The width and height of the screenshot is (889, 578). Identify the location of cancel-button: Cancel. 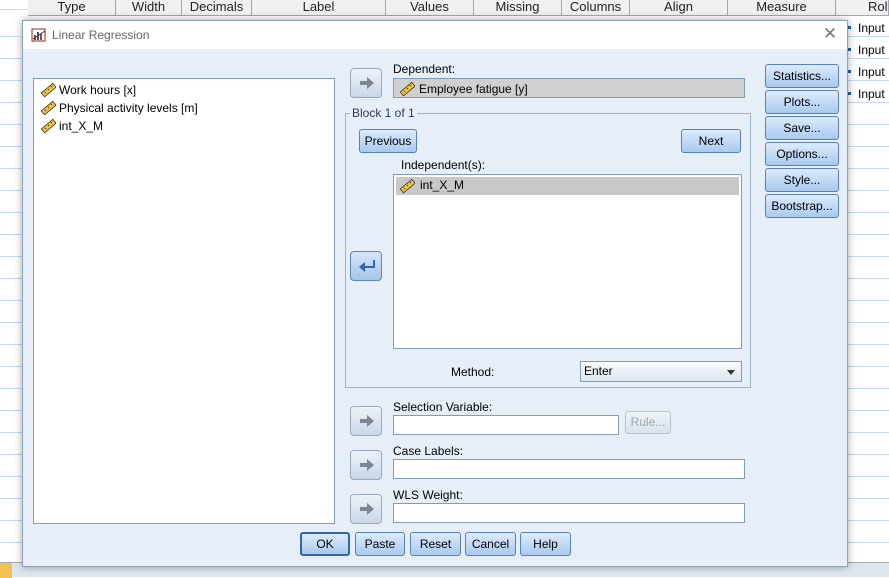
(490, 544).